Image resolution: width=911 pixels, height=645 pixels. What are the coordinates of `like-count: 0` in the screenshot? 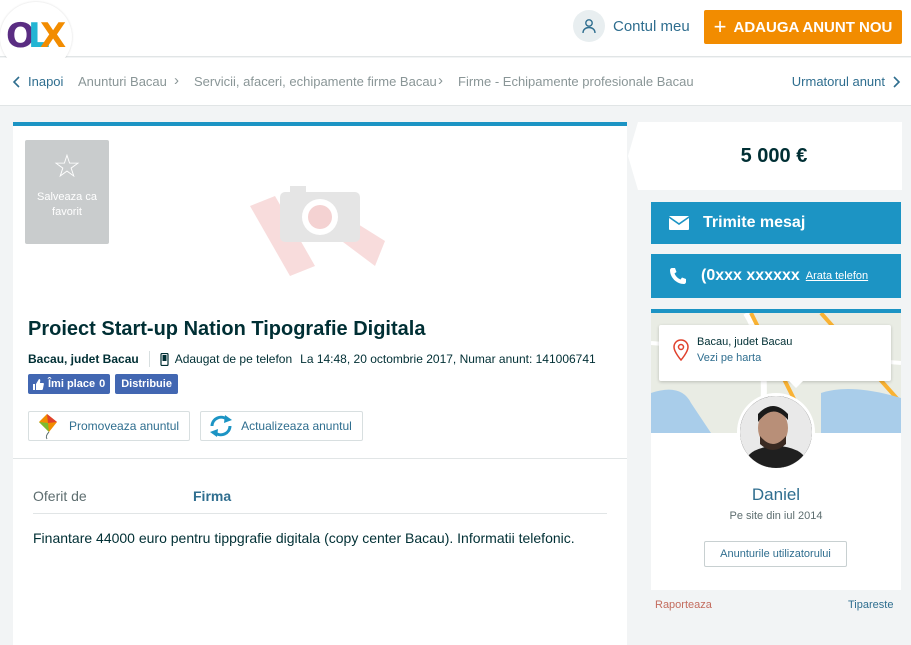 It's located at (102, 384).